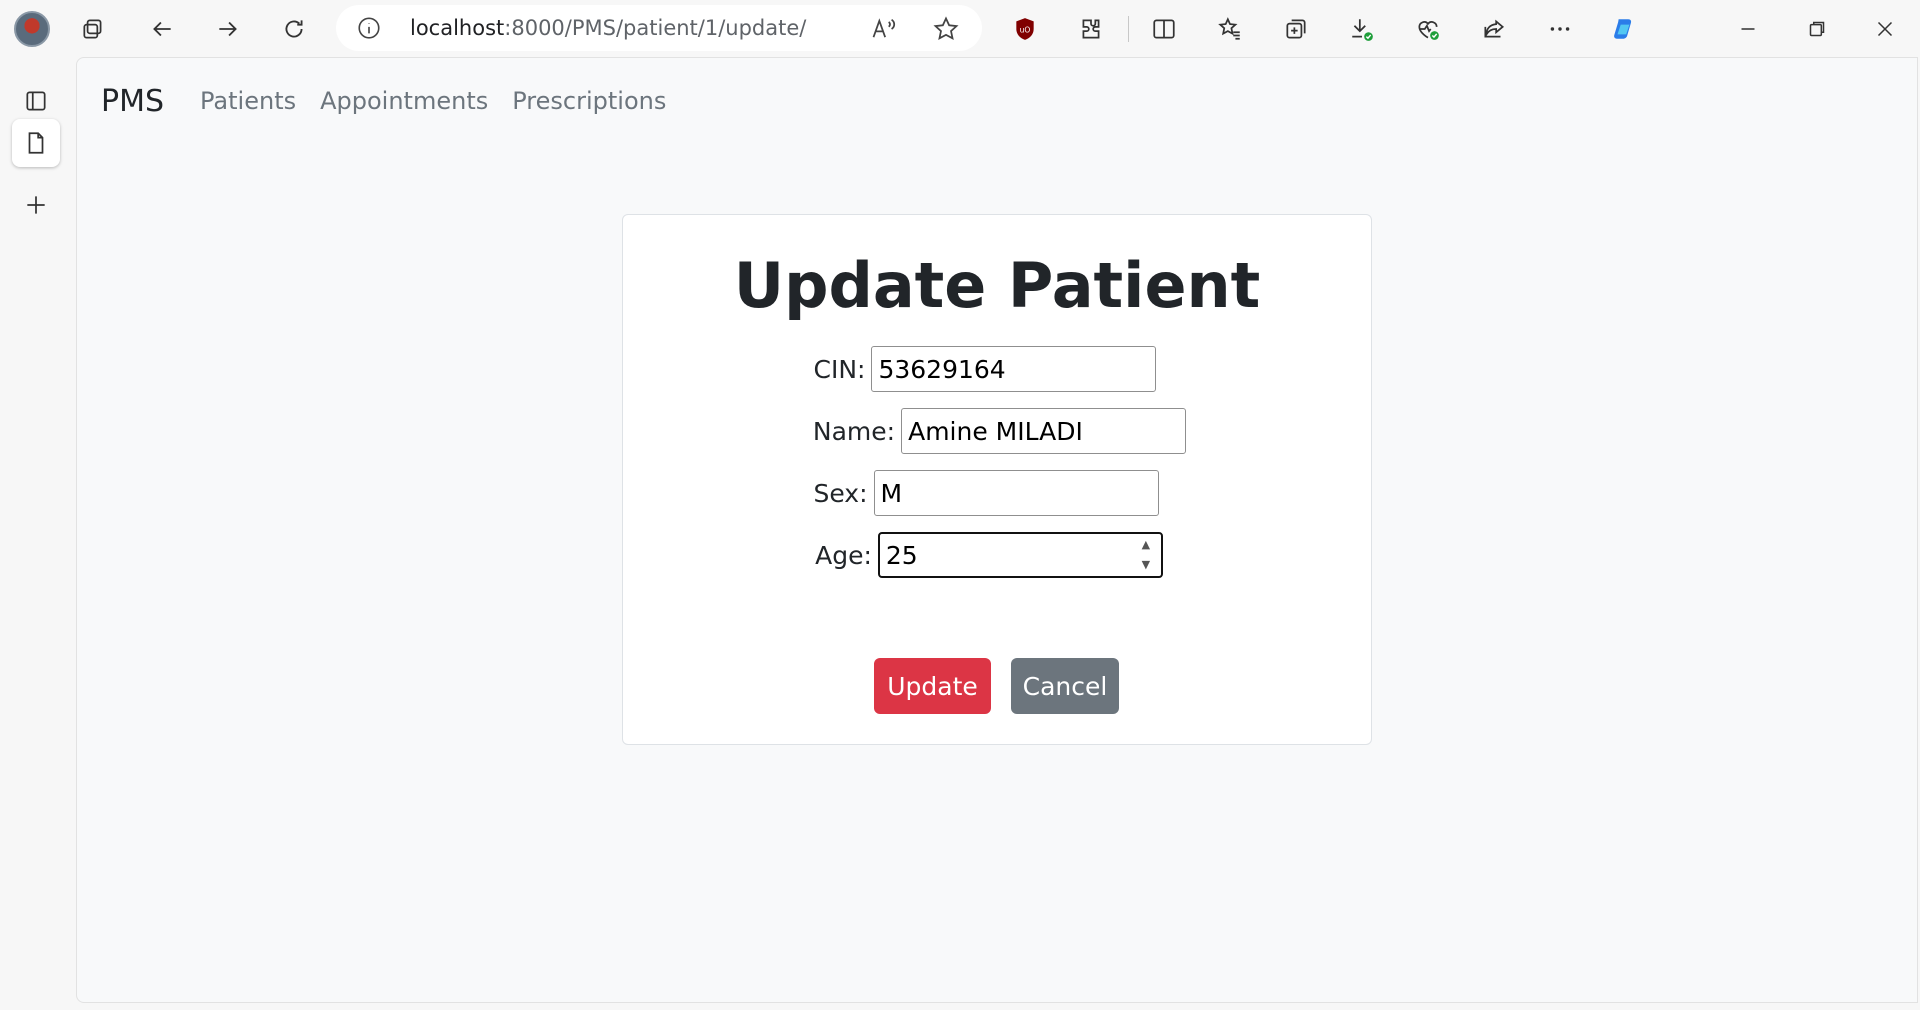 The image size is (1920, 1010). What do you see at coordinates (36, 205) in the screenshot?
I see `new-tab-icon` at bounding box center [36, 205].